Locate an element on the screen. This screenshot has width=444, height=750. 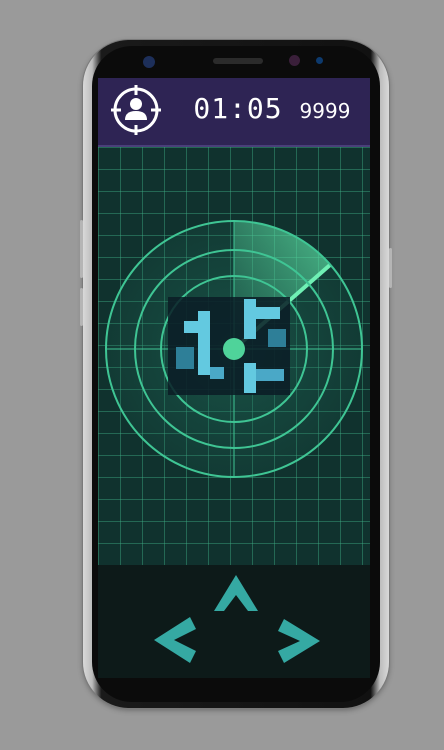
power-button is located at coordinates (390, 268).